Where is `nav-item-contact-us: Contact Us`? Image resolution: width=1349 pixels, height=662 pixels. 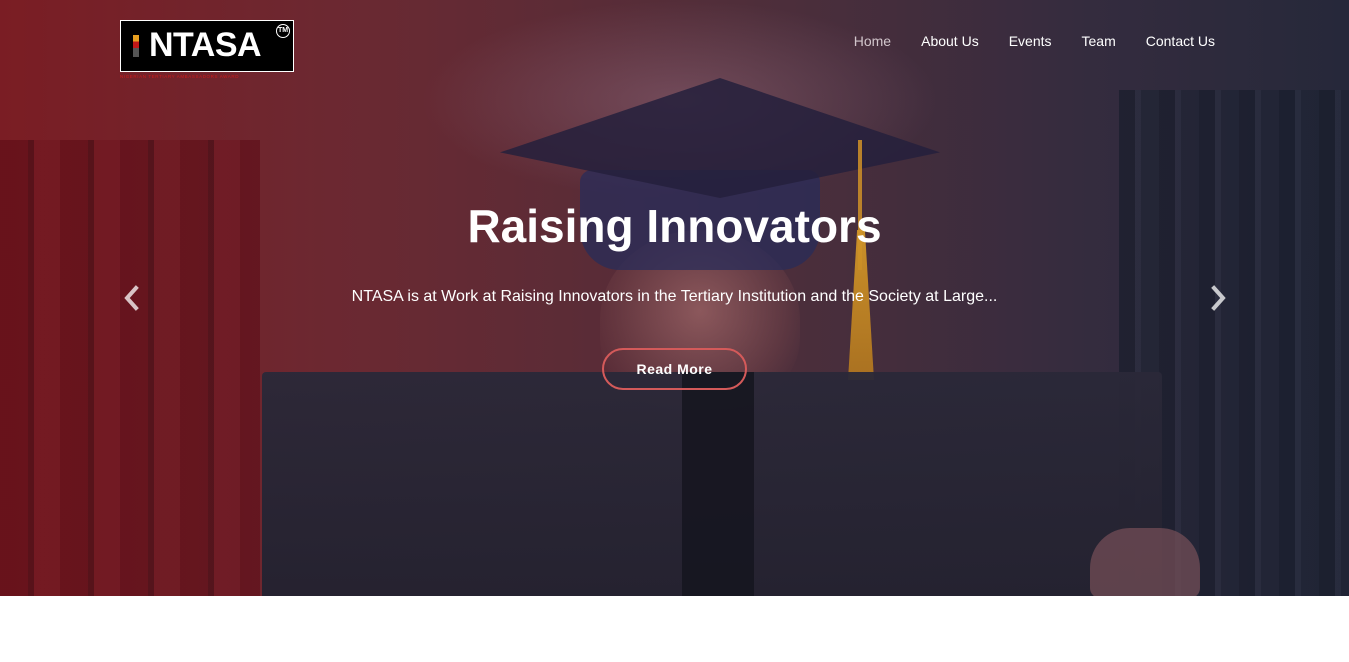
nav-item-contact-us: Contact Us is located at coordinates (1173, 41).